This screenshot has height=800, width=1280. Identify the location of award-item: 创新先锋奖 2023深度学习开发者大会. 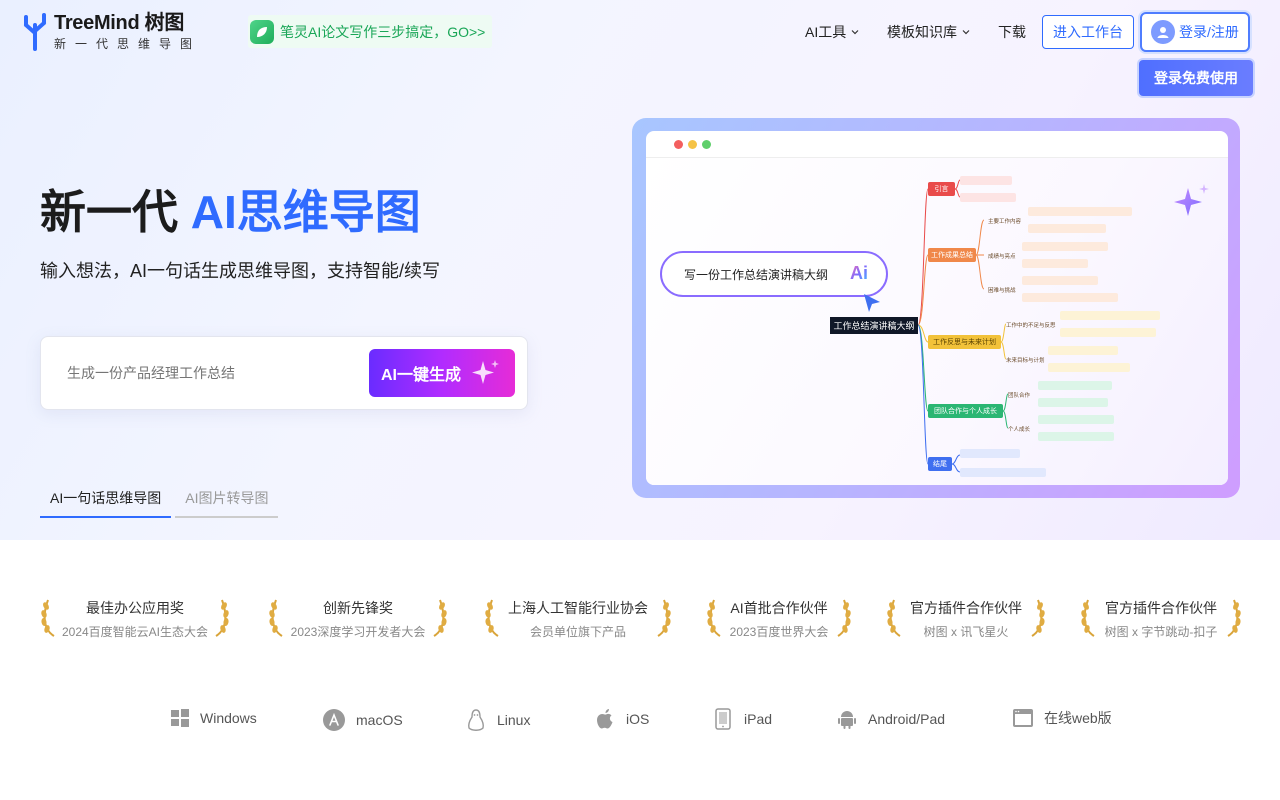
(358, 617).